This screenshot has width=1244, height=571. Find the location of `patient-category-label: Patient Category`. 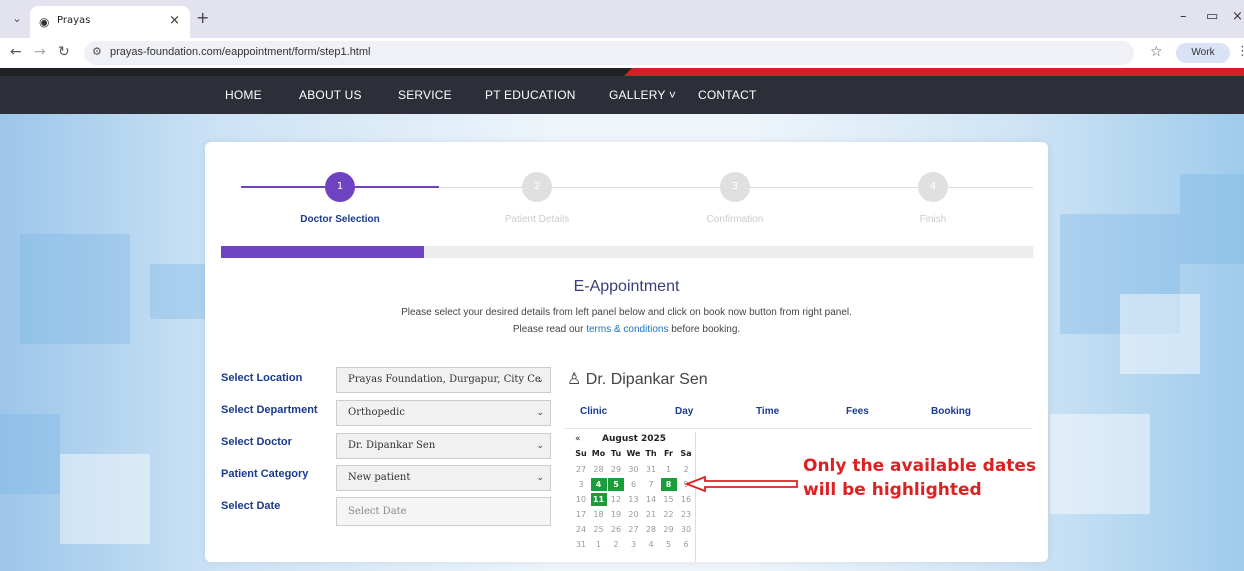

patient-category-label: Patient Category is located at coordinates (265, 474).